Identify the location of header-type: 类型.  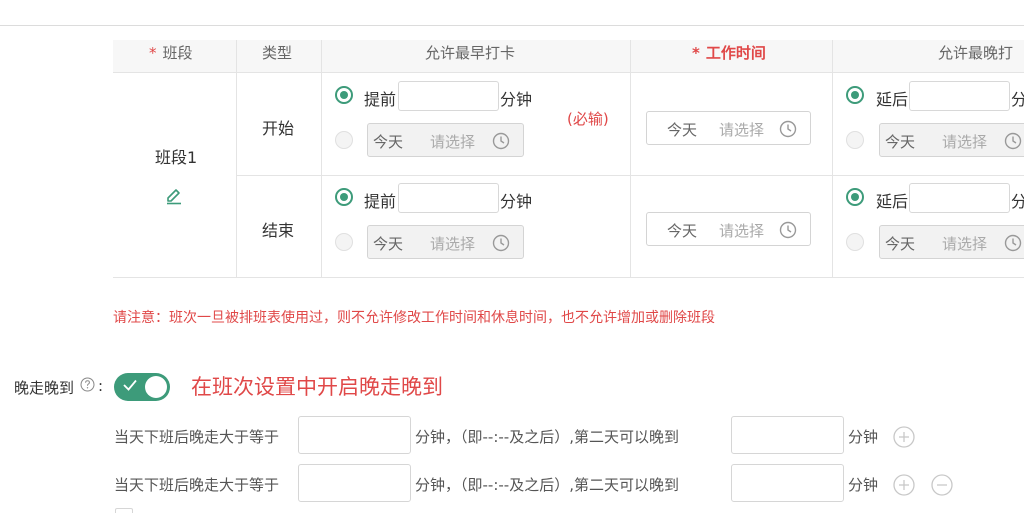
(277, 53).